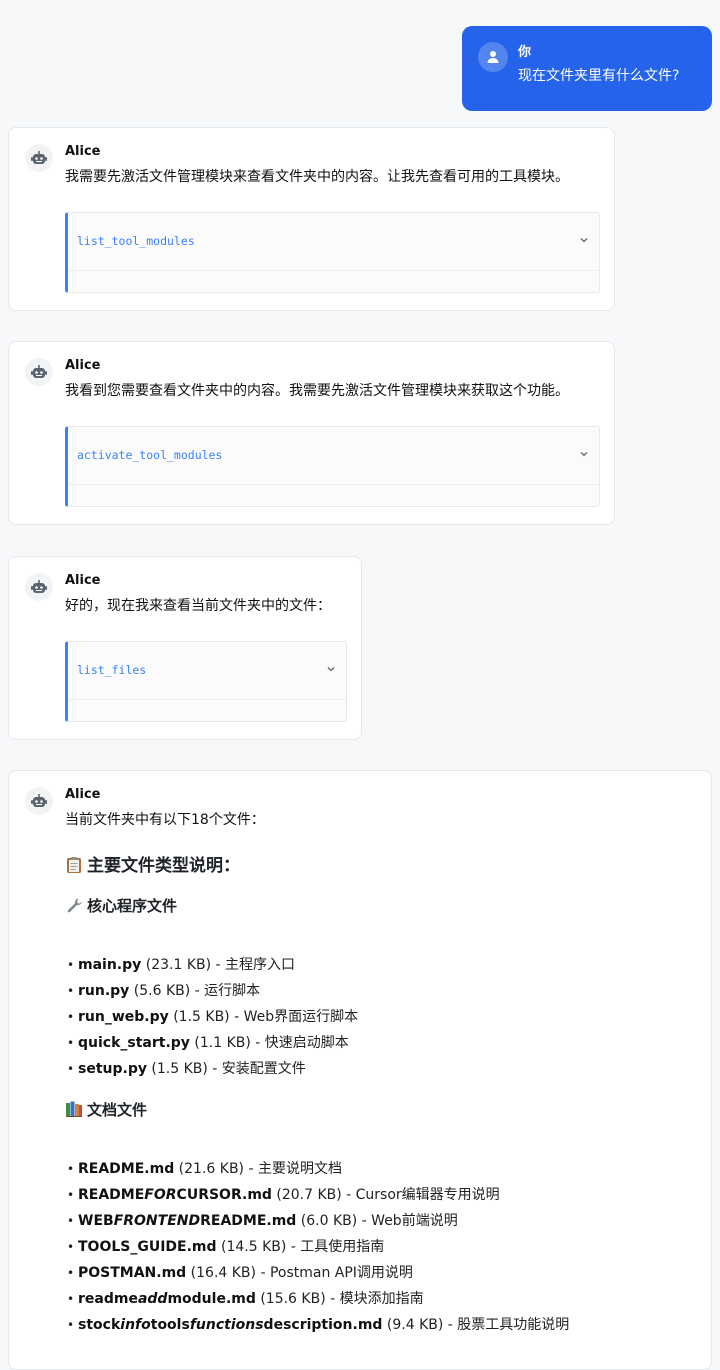  I want to click on list-item: README.md (21.6 KB) - 主要说明文档, so click(318, 1169).